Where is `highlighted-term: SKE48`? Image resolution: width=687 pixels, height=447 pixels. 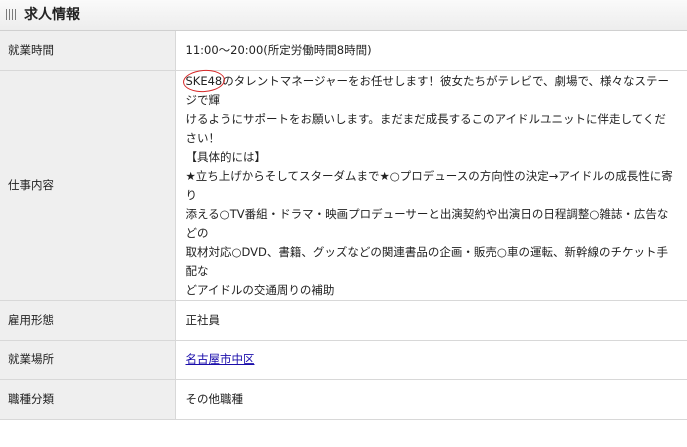
highlighted-term: SKE48 is located at coordinates (203, 80).